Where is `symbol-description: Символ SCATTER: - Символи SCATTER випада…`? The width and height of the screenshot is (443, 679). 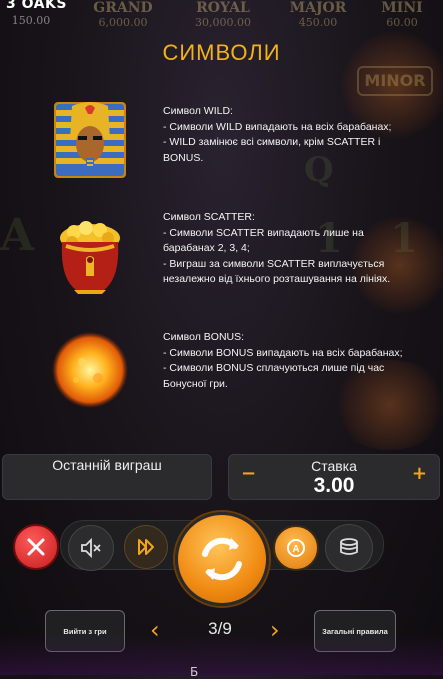
symbol-description: Символ SCATTER: - Символи SCATTER випада… is located at coordinates (283, 249).